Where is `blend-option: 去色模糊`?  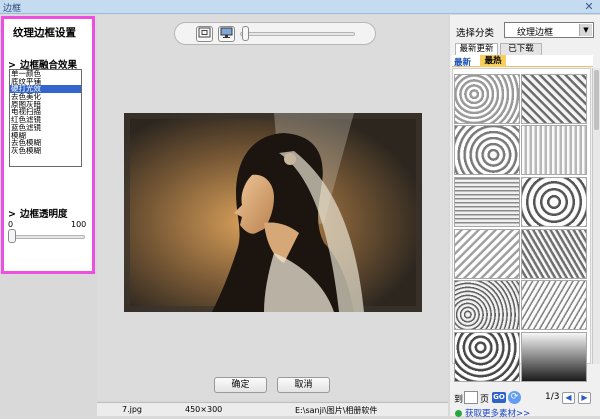
blend-option: 去色模糊 is located at coordinates (45, 143).